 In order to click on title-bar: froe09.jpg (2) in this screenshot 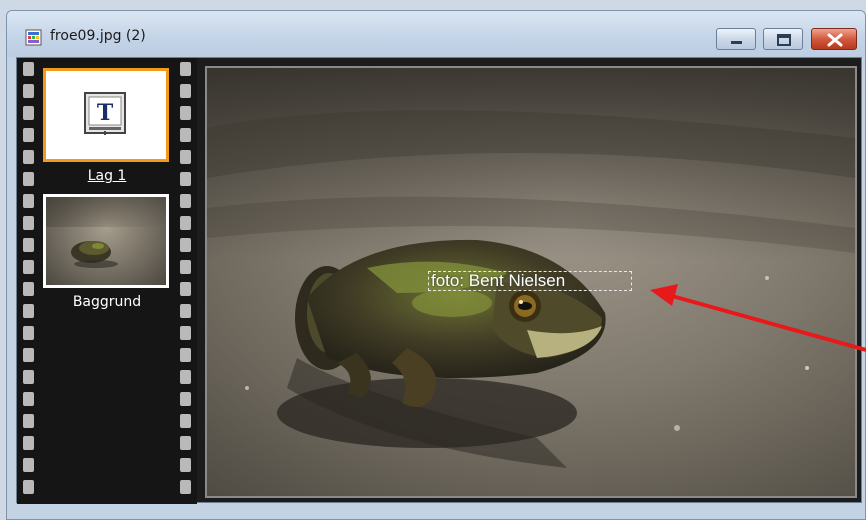, I will do `click(436, 34)`.